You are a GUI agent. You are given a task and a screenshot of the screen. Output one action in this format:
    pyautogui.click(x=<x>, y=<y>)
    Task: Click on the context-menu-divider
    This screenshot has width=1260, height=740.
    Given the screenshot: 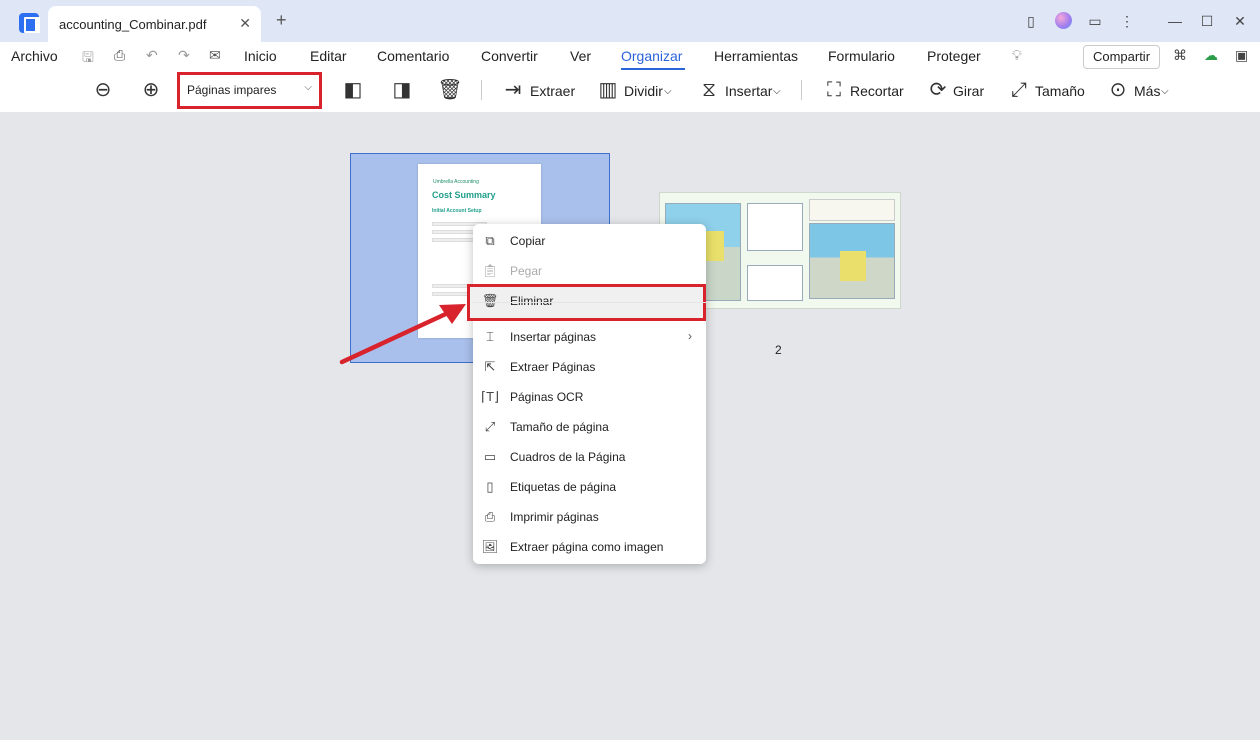 What is the action you would take?
    pyautogui.click(x=589, y=302)
    